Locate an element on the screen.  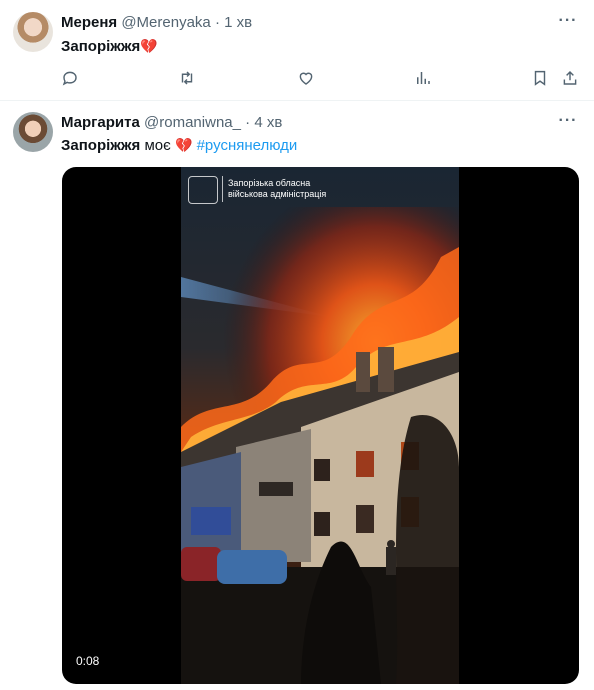
coat-of-arms-icon is located at coordinates (203, 190).